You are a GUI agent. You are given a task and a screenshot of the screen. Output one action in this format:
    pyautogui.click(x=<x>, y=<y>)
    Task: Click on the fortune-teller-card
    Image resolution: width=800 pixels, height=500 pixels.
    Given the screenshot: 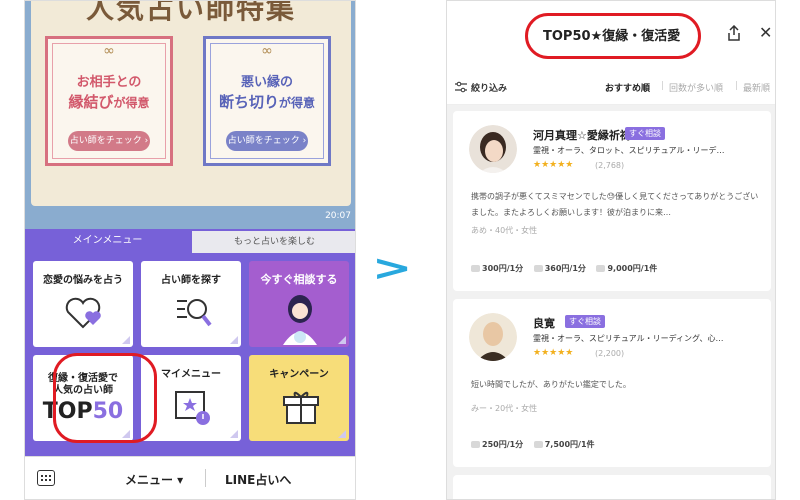 What is the action you would take?
    pyautogui.click(x=612, y=487)
    